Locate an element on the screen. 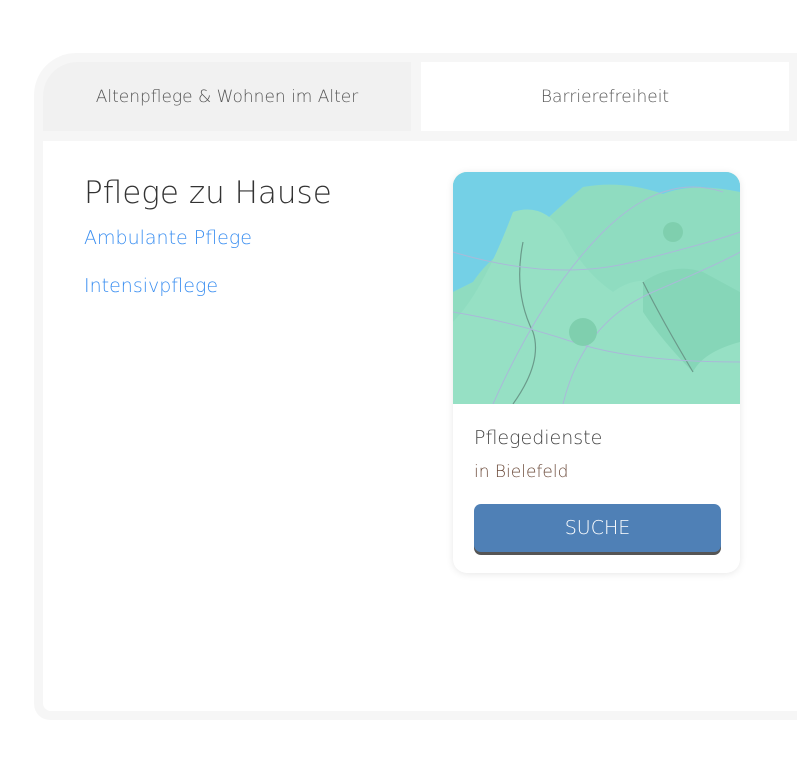 This screenshot has height=766, width=797. link: Ambulante Pflege is located at coordinates (168, 238).